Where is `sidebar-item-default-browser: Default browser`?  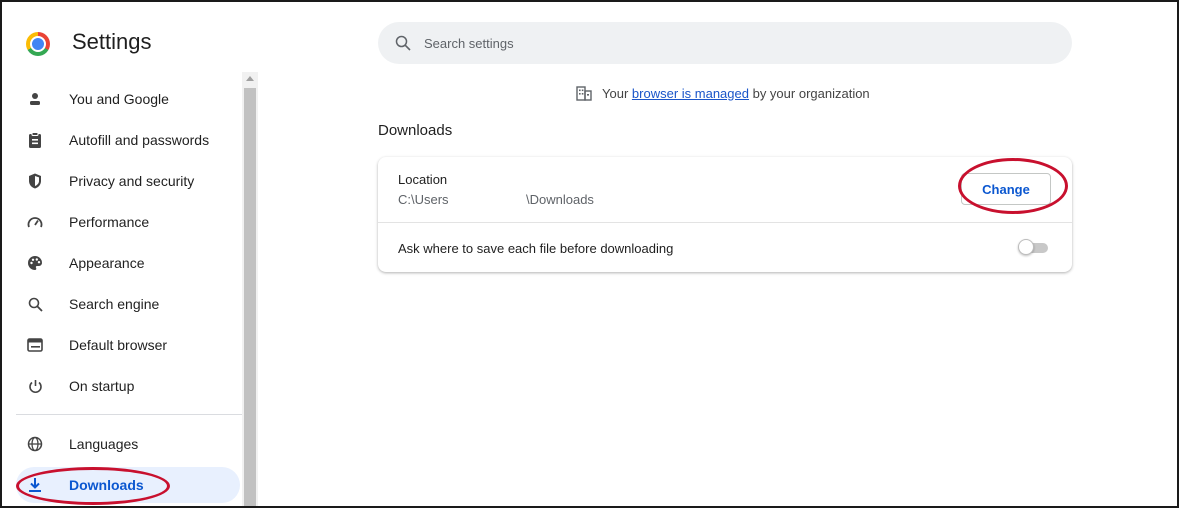 sidebar-item-default-browser: Default browser is located at coordinates (128, 345).